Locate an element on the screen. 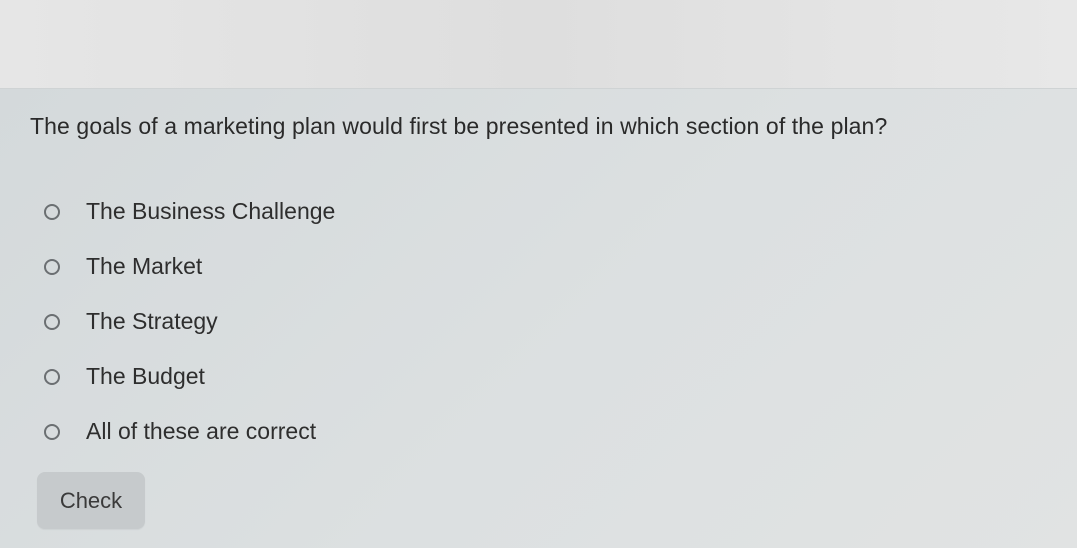 Image resolution: width=1077 pixels, height=548 pixels. option-label: The Budget is located at coordinates (145, 376).